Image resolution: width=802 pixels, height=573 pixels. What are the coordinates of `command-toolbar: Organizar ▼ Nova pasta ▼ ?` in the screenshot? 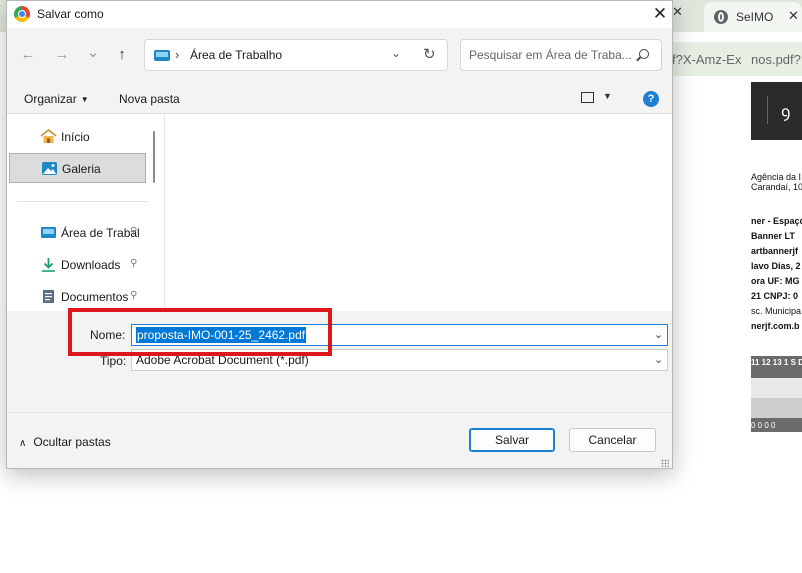 It's located at (339, 98).